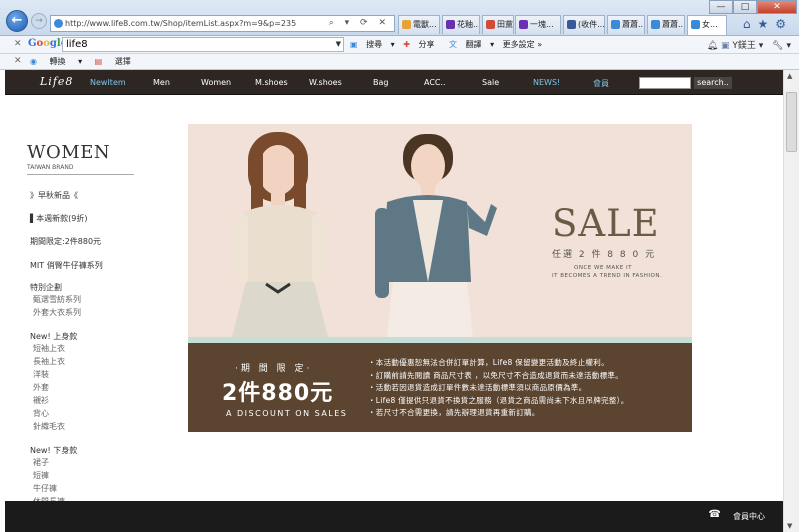 This screenshot has width=799, height=532. What do you see at coordinates (65, 241) in the screenshot?
I see `sidebar-item: 期間限定:2件880元` at bounding box center [65, 241].